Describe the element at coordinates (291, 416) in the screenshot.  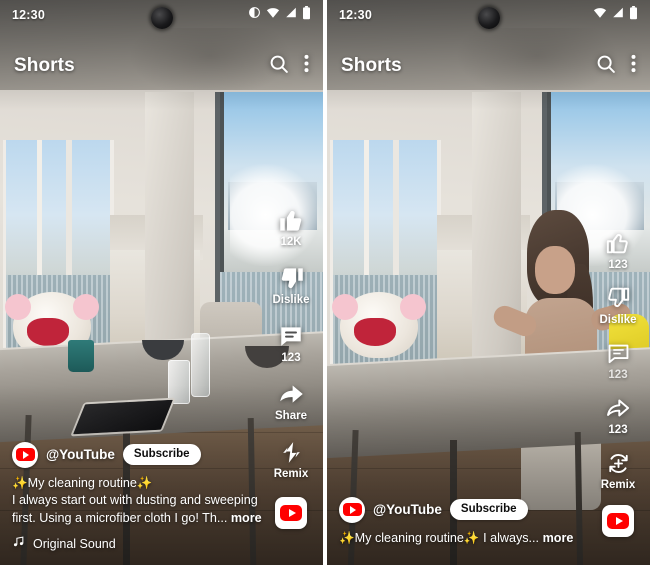
I see `share-label: Share` at that location.